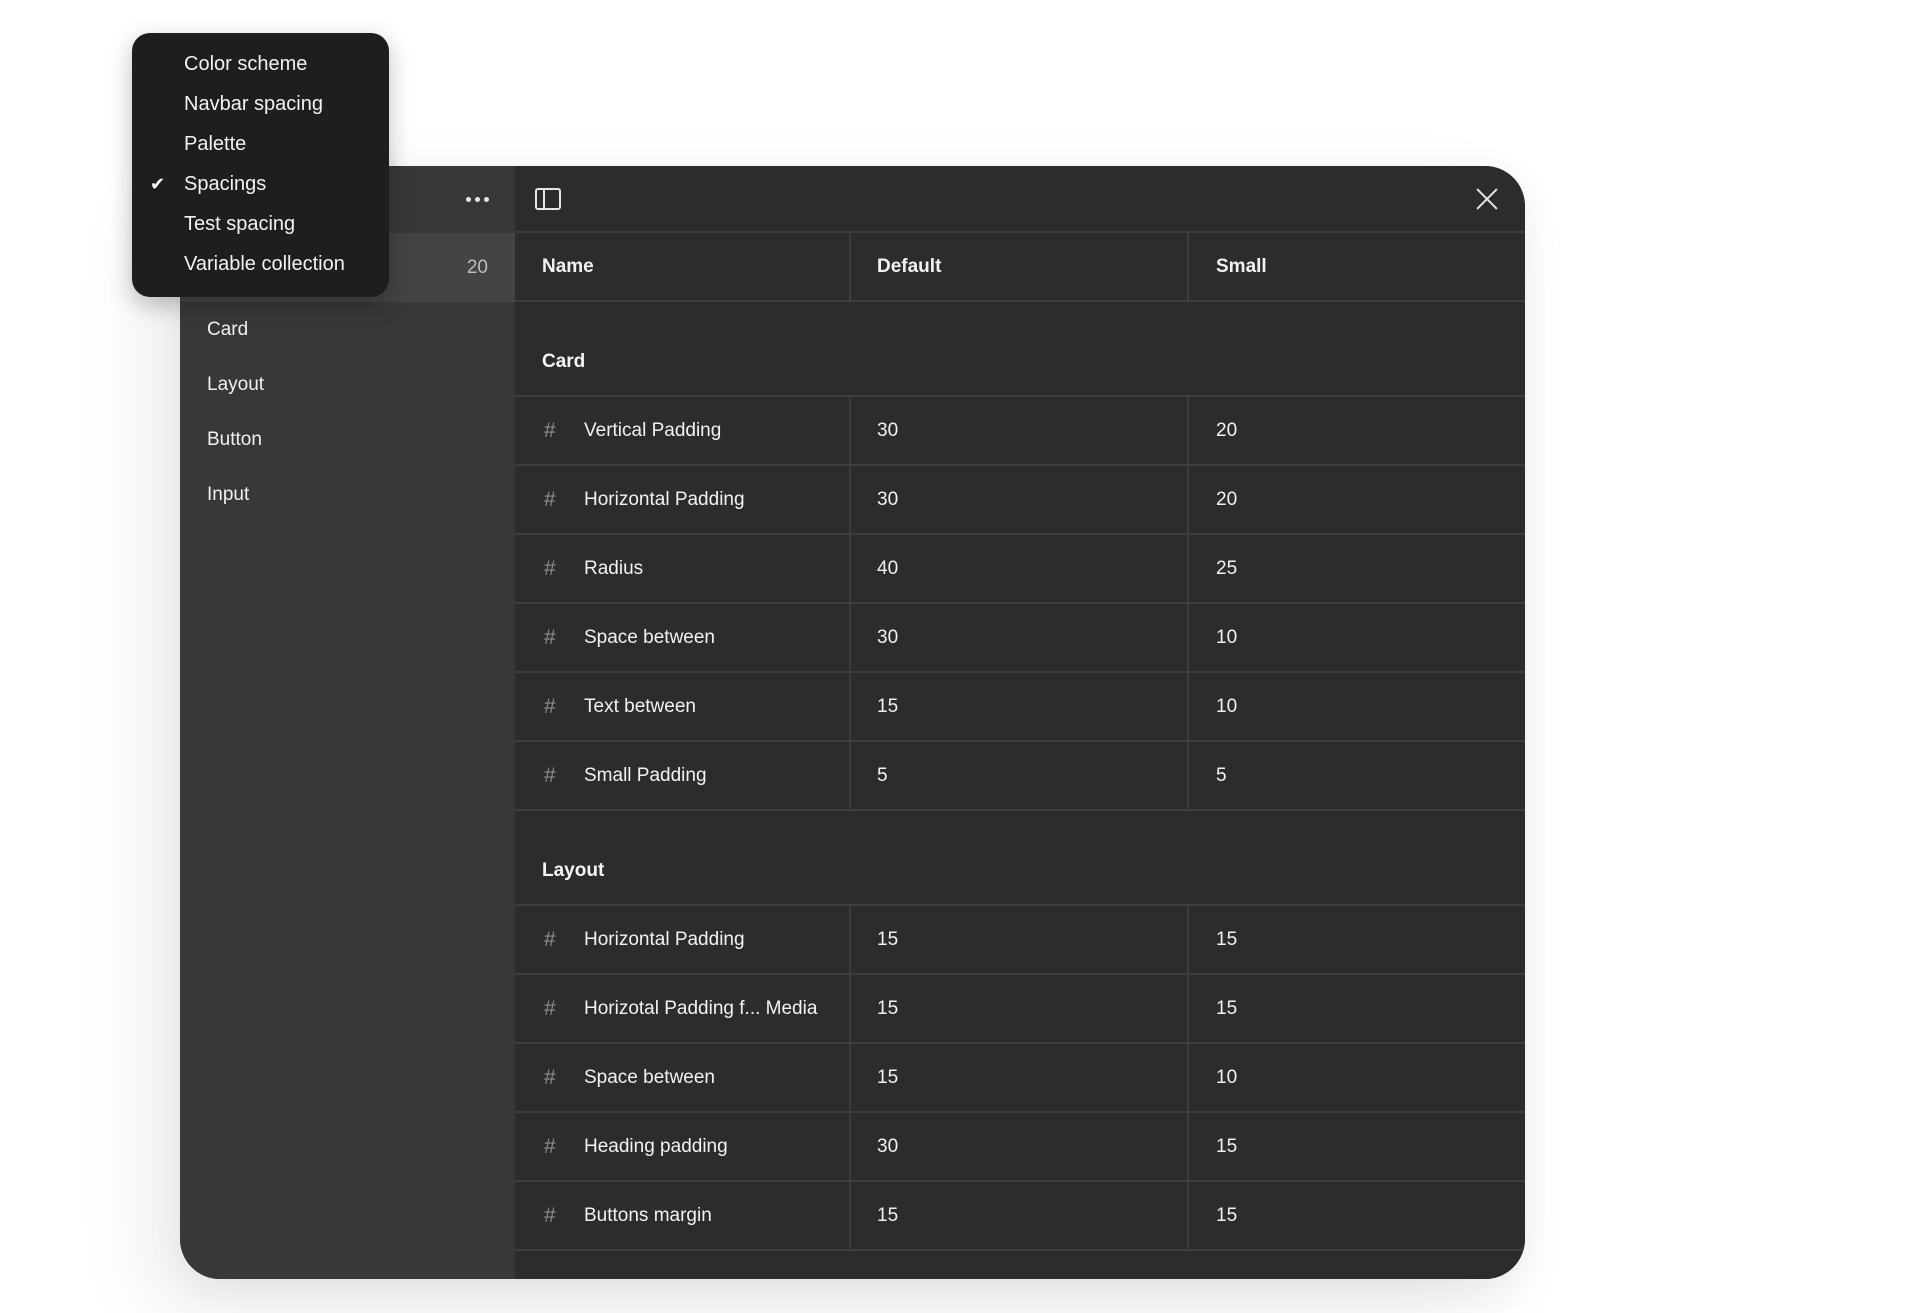 This screenshot has width=1920, height=1313. What do you see at coordinates (347, 384) in the screenshot?
I see `sidebar-item-layout: Layout` at bounding box center [347, 384].